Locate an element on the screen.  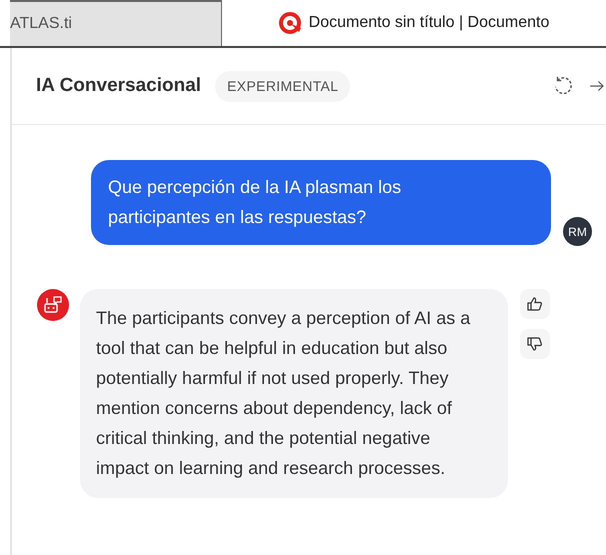
browser-tab: ATLAS.ti is located at coordinates (116, 23).